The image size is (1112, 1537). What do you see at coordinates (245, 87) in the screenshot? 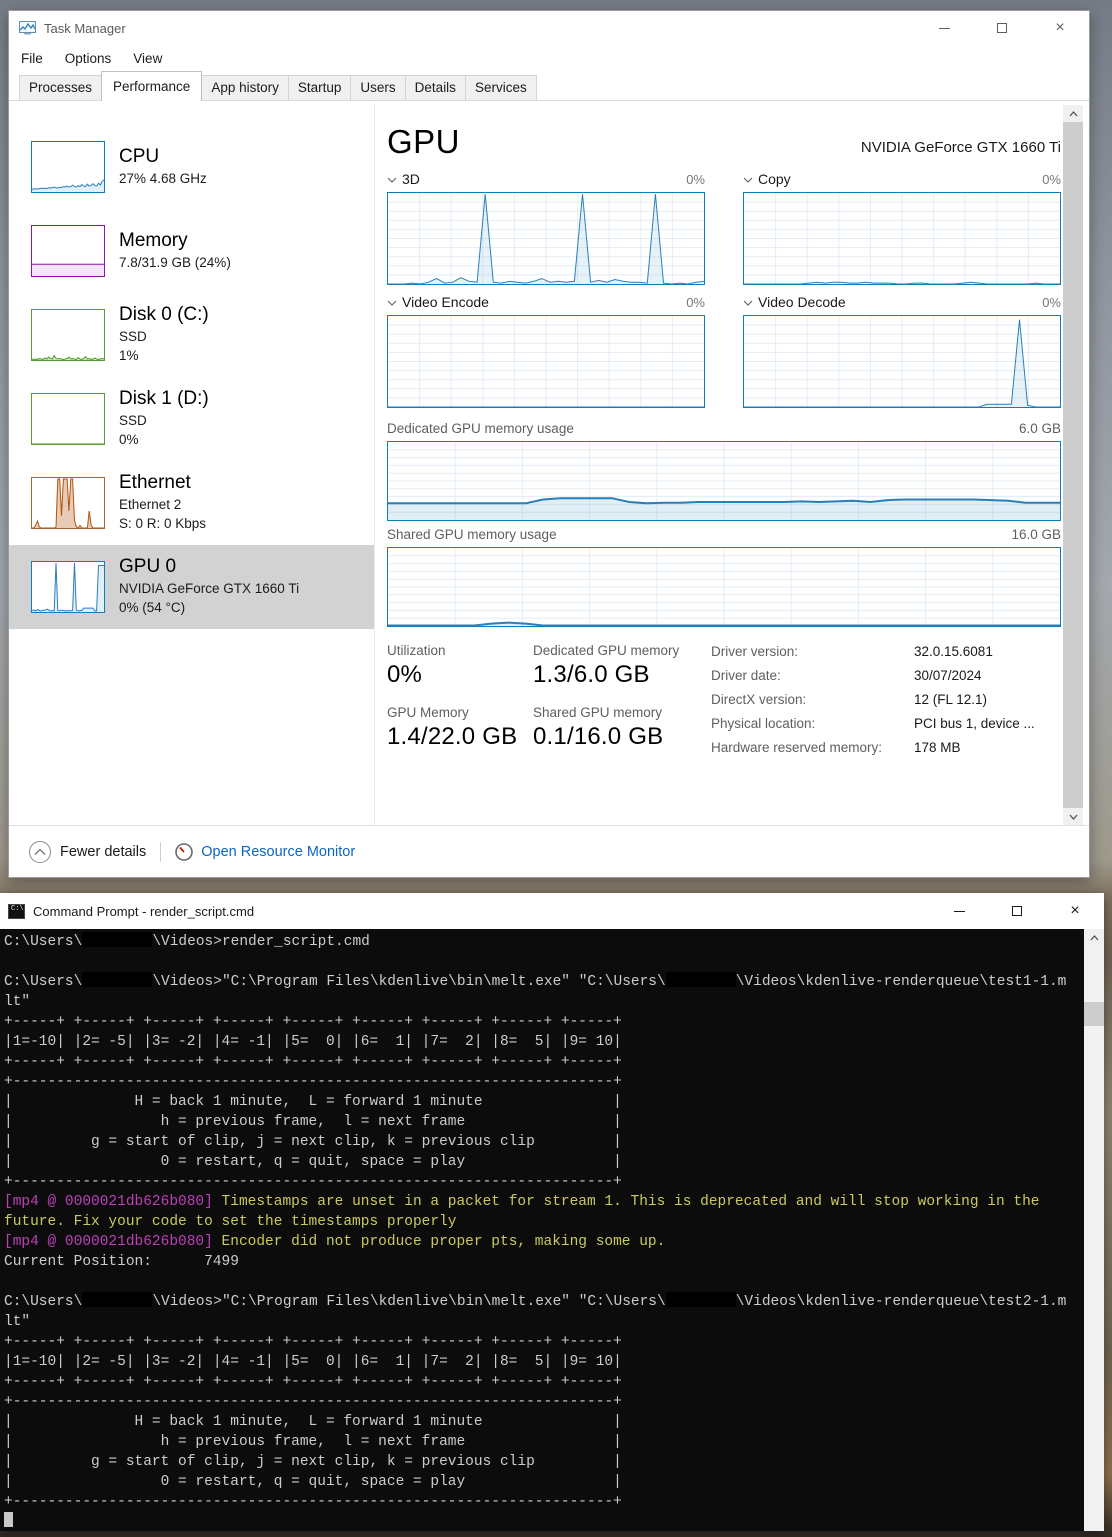
I see `tab-app-history: App history` at bounding box center [245, 87].